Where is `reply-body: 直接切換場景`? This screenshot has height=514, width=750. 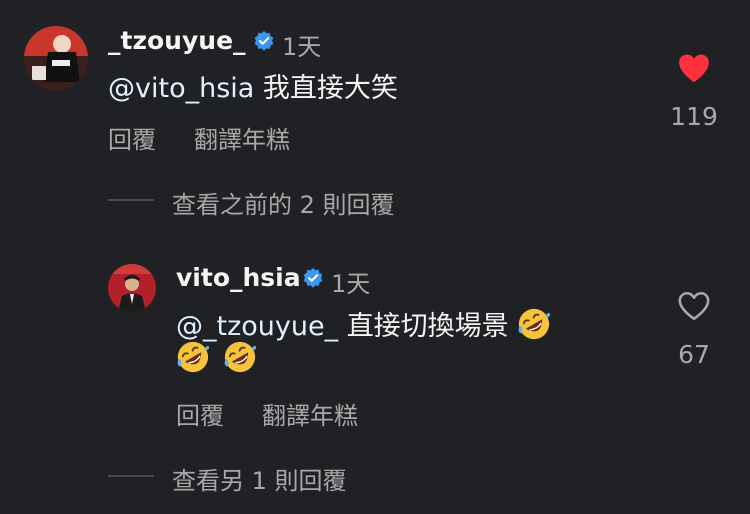 reply-body: 直接切換場景 is located at coordinates (427, 326).